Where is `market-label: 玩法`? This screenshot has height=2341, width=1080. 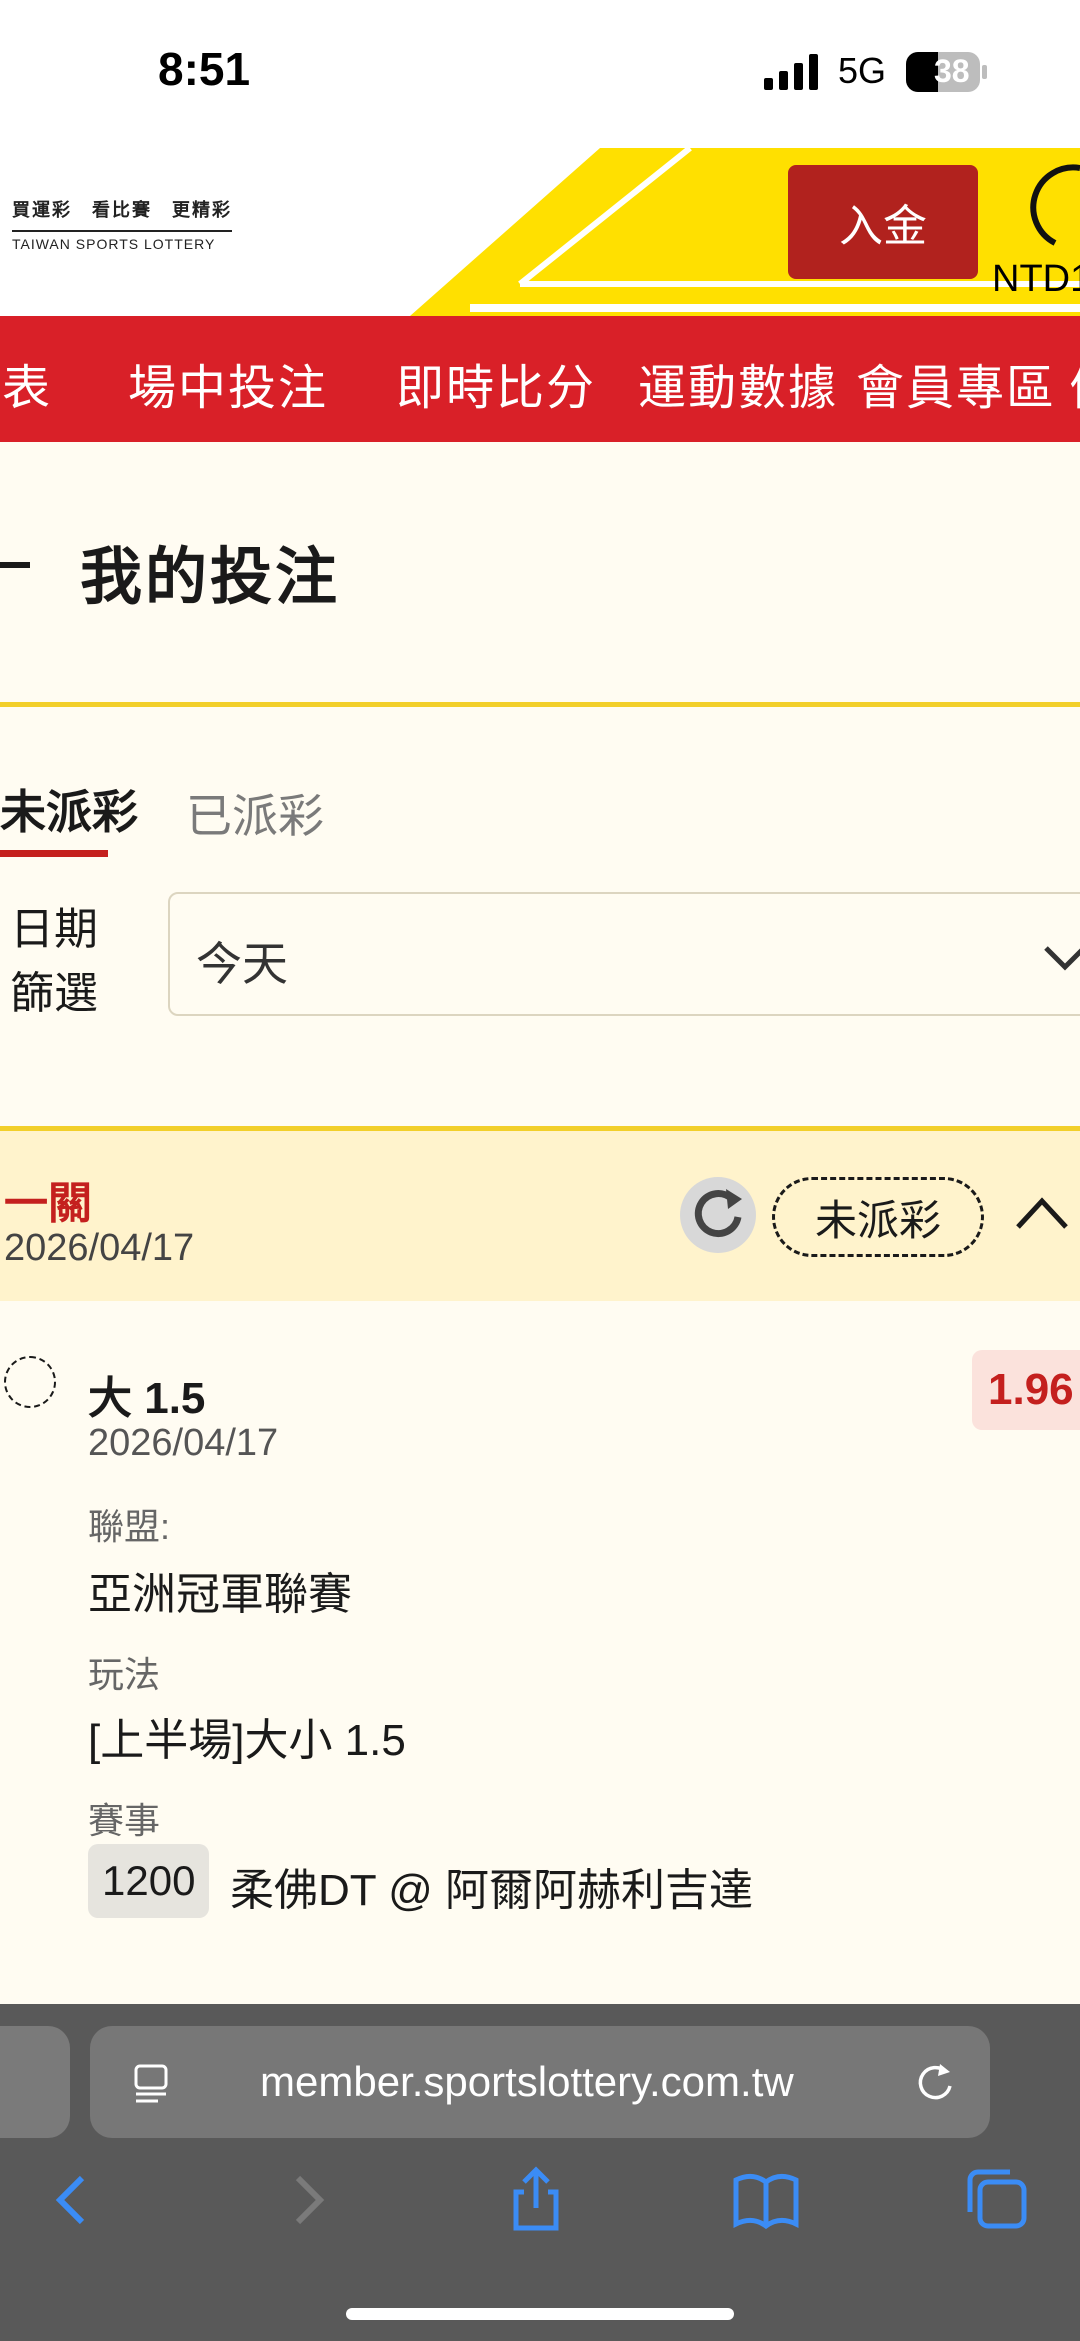 market-label: 玩法 is located at coordinates (124, 1674).